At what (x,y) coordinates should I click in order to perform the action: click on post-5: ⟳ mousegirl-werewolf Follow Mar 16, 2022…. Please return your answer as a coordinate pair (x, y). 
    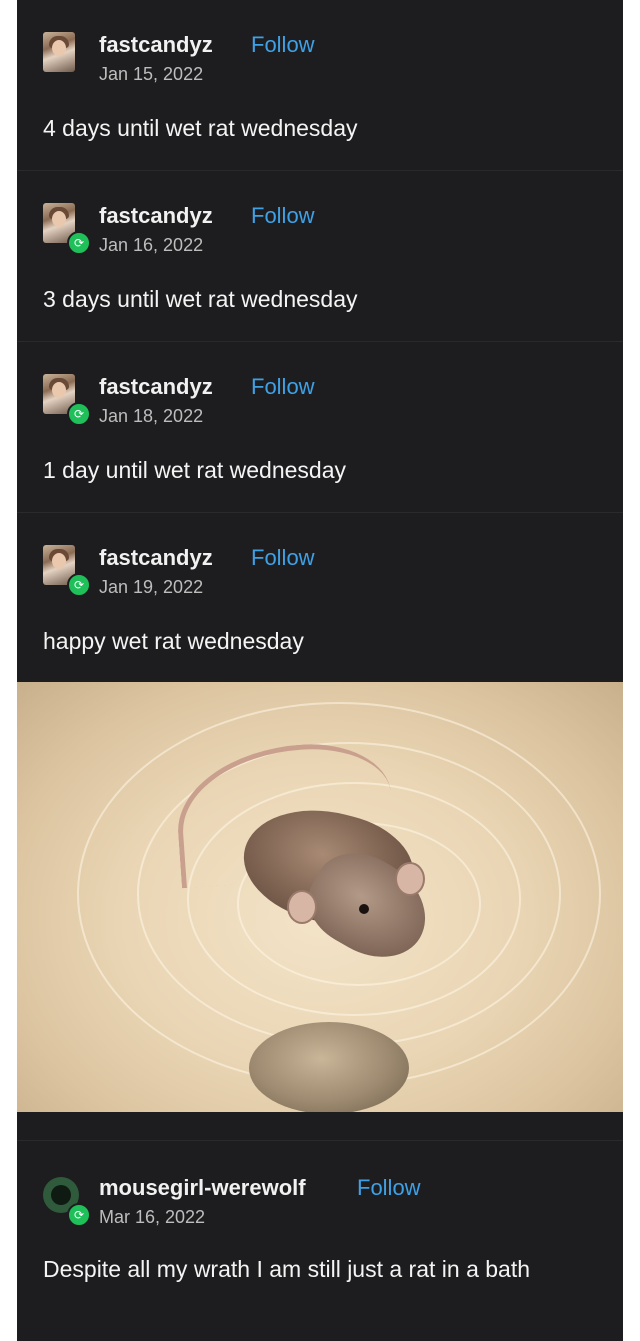
    Looking at the image, I should click on (320, 1256).